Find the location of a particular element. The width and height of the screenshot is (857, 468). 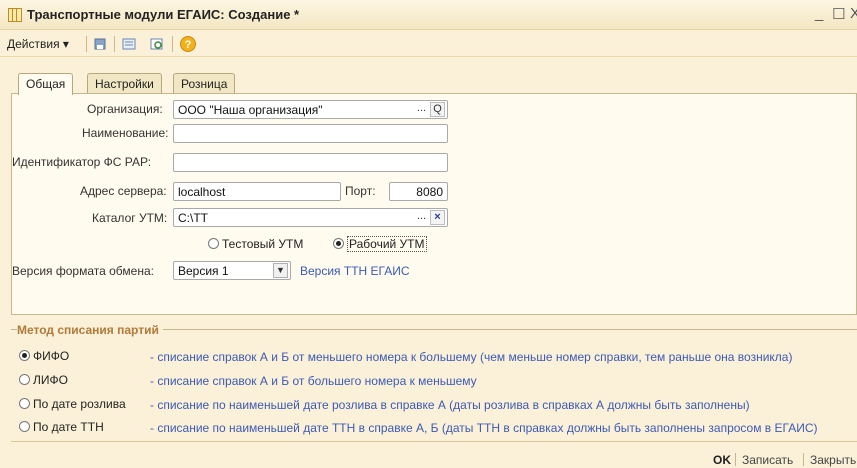

method-option-label: По дате ТТН is located at coordinates (68, 427).